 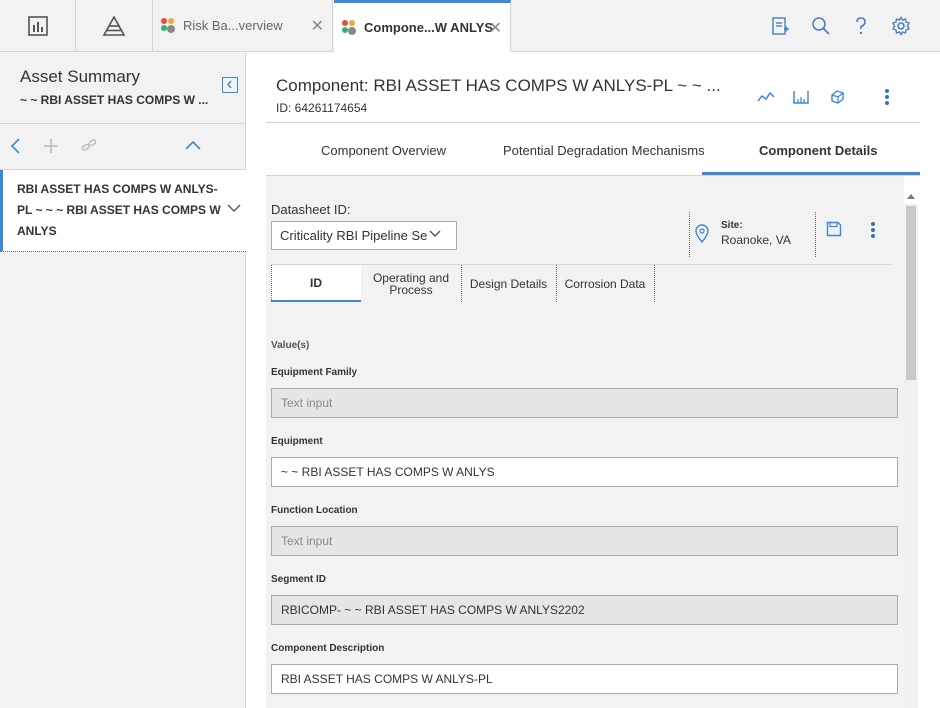 I want to click on asset-hierarchy-nav-button, so click(x=114, y=25).